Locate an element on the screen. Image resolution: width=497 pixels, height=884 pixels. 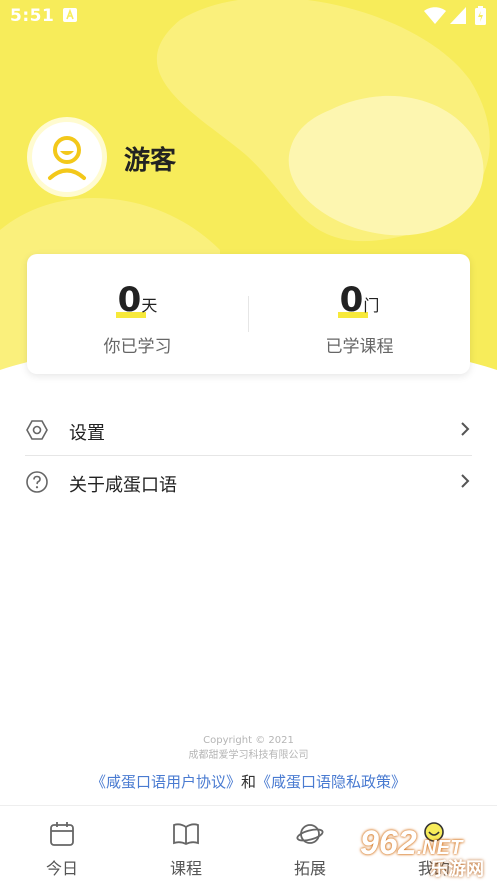
stat-label: 你已学习 is located at coordinates (137, 347).